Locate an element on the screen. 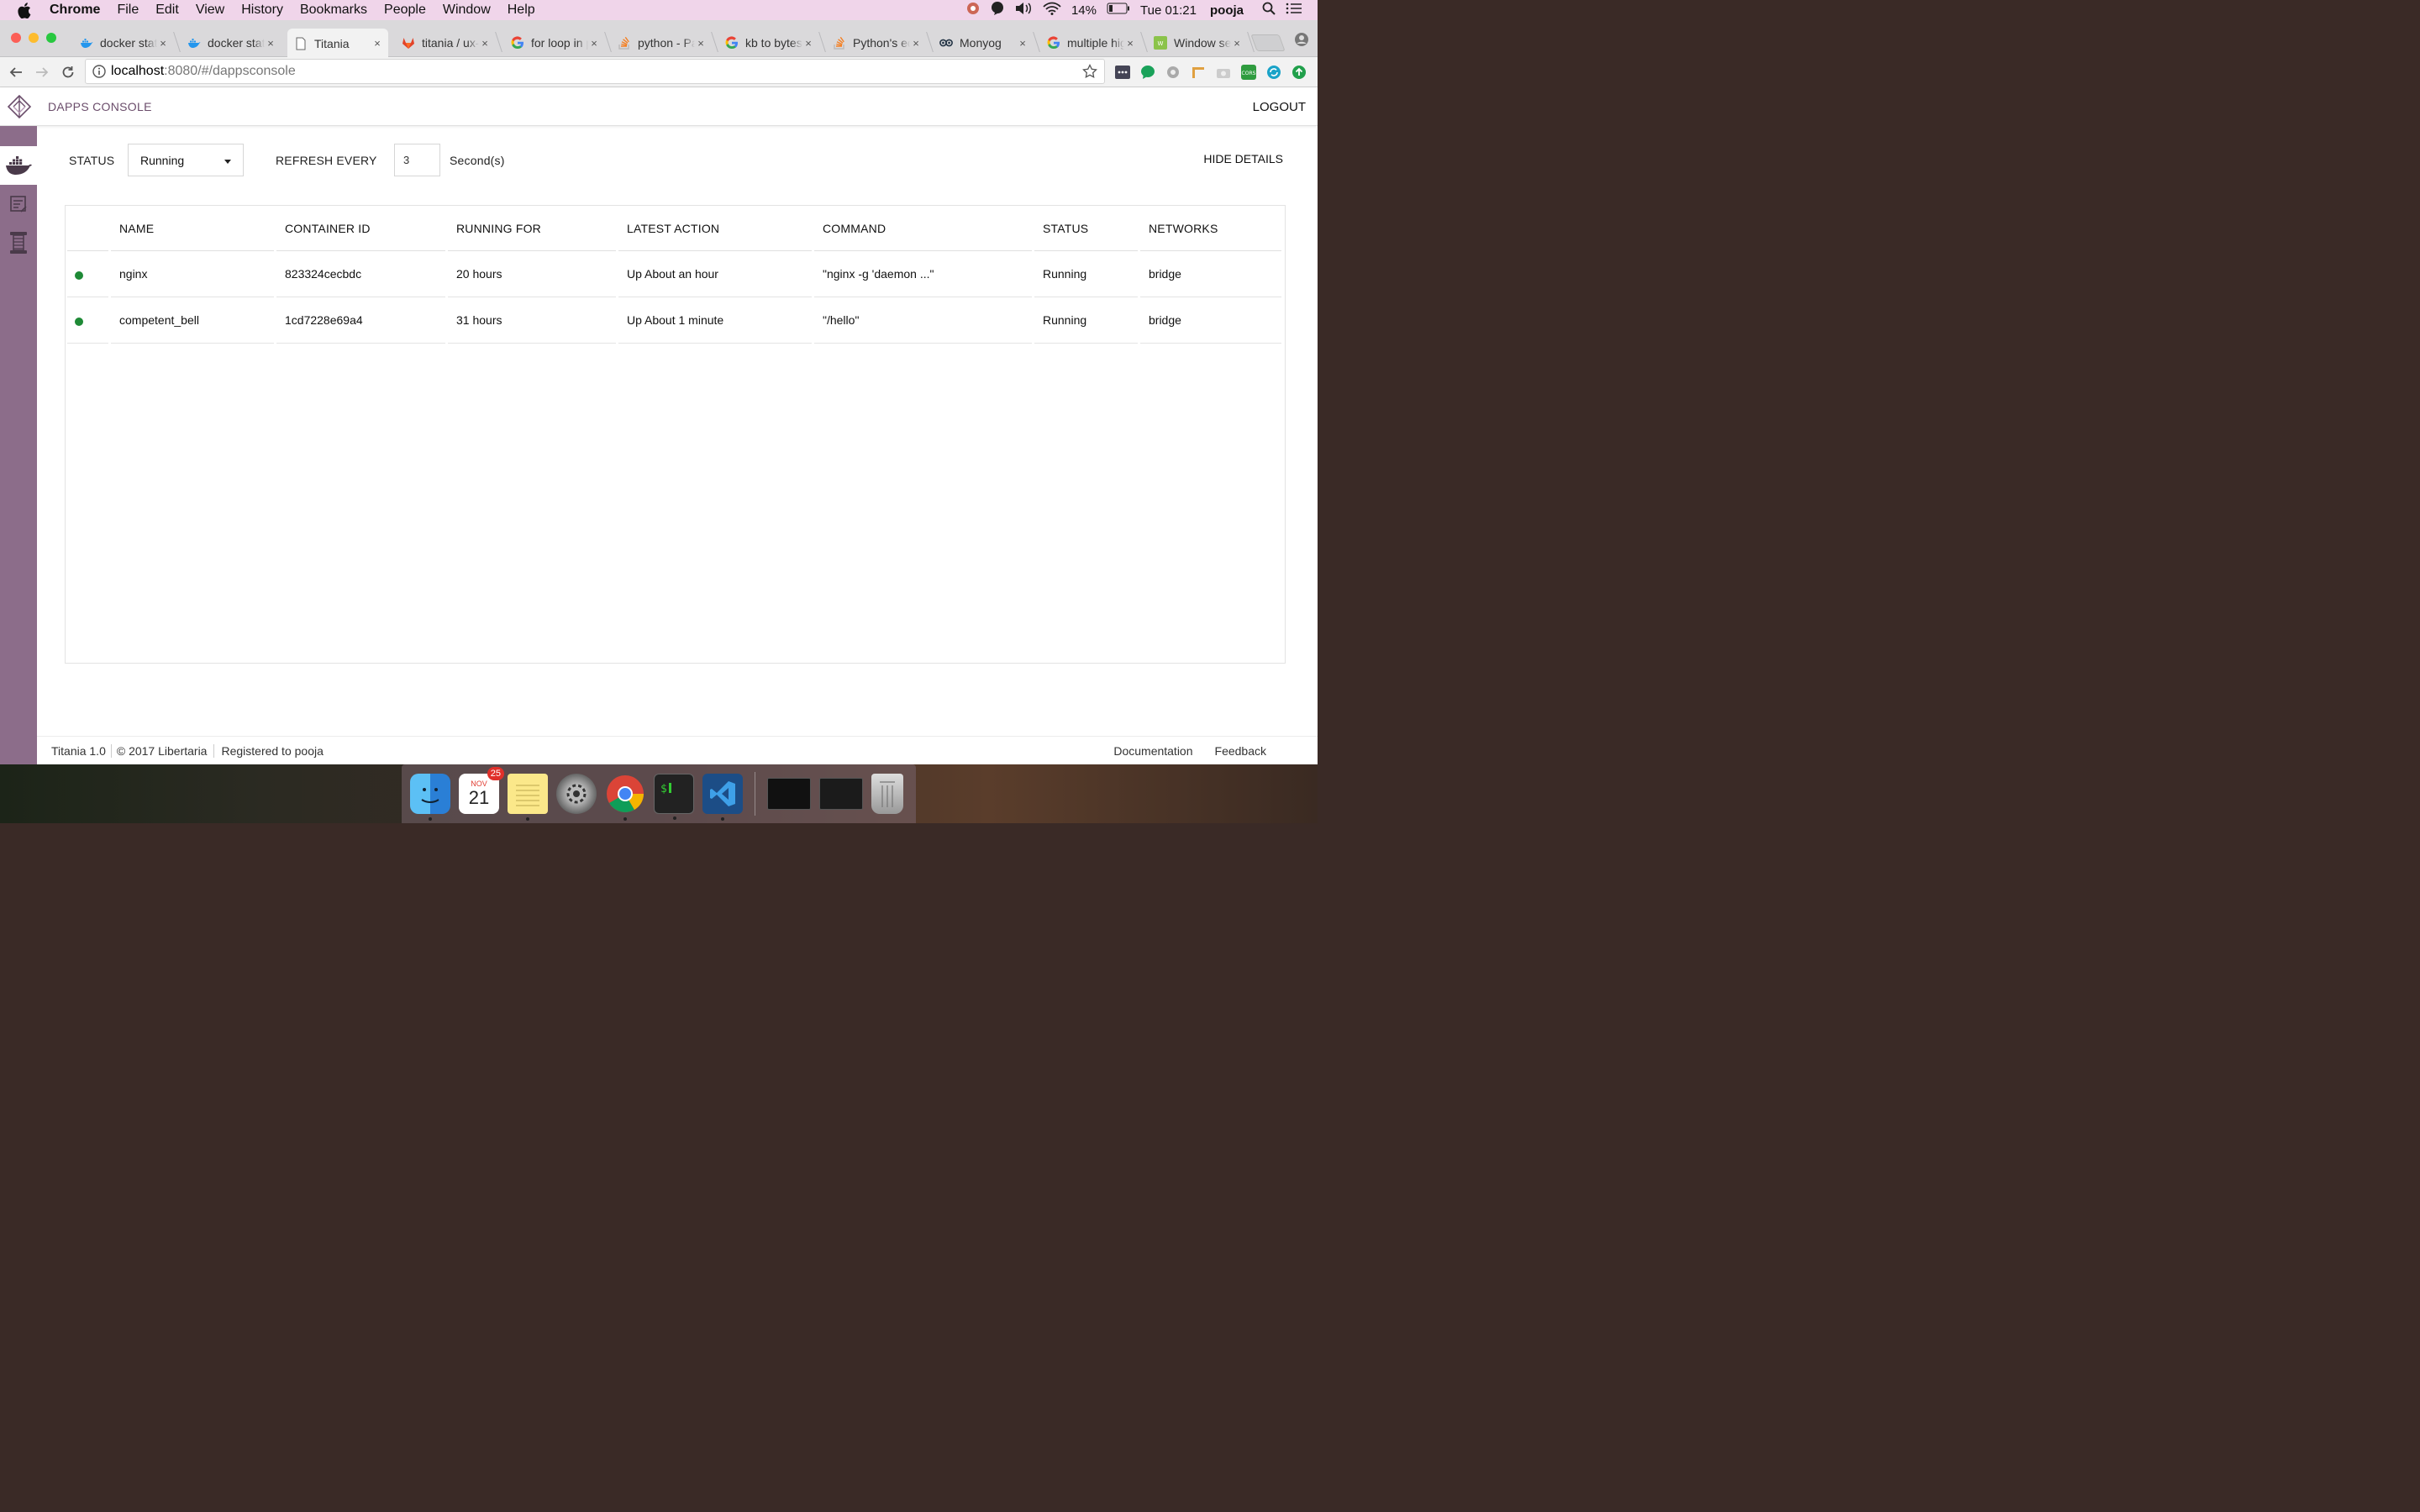 This screenshot has height=1512, width=2420. col-header-running-for: RUNNING FOR is located at coordinates (532, 228).